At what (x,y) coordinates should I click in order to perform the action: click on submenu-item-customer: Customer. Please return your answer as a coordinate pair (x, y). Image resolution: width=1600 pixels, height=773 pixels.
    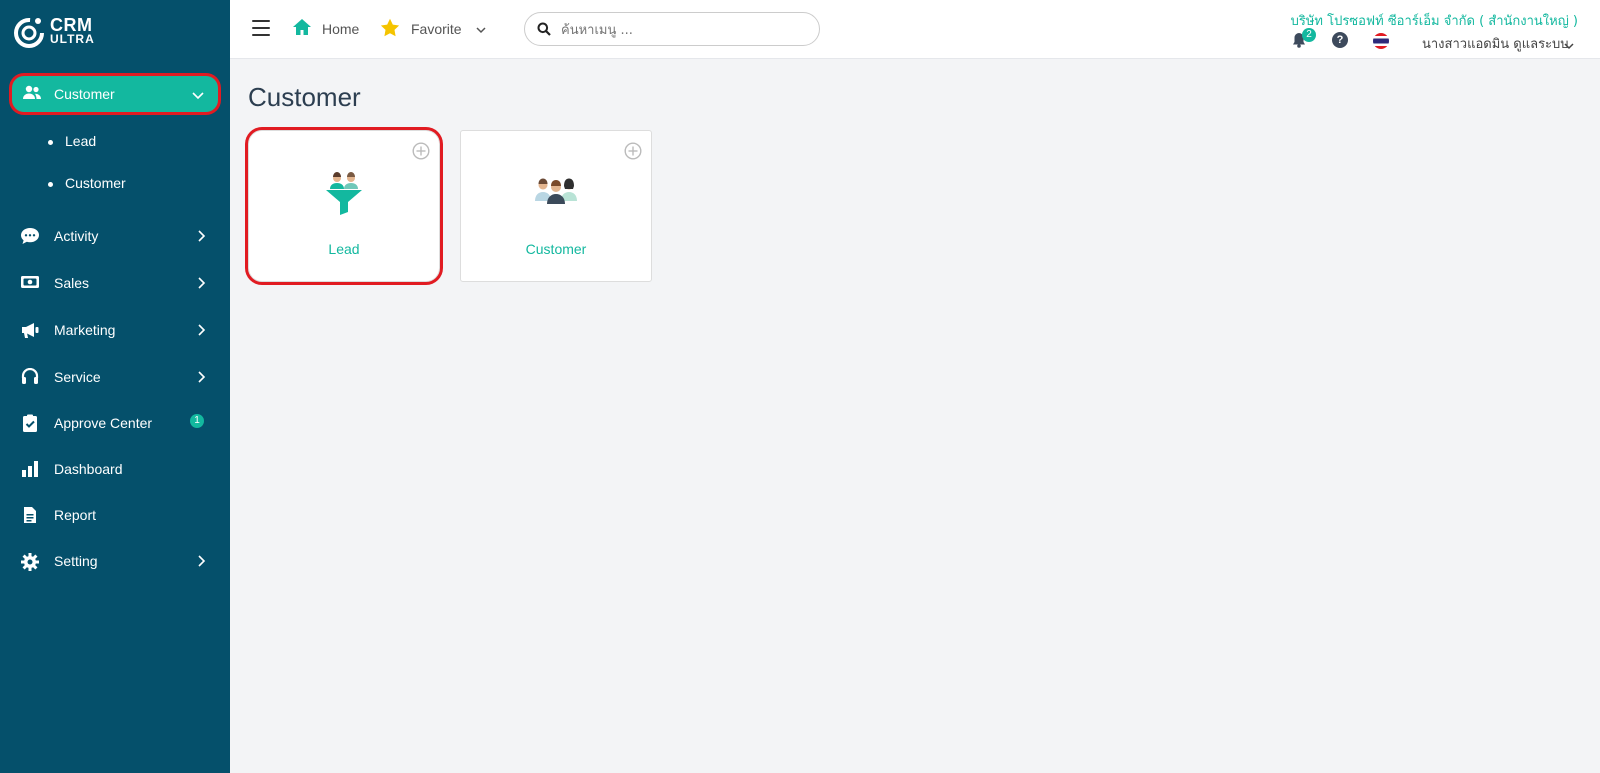
    Looking at the image, I should click on (87, 183).